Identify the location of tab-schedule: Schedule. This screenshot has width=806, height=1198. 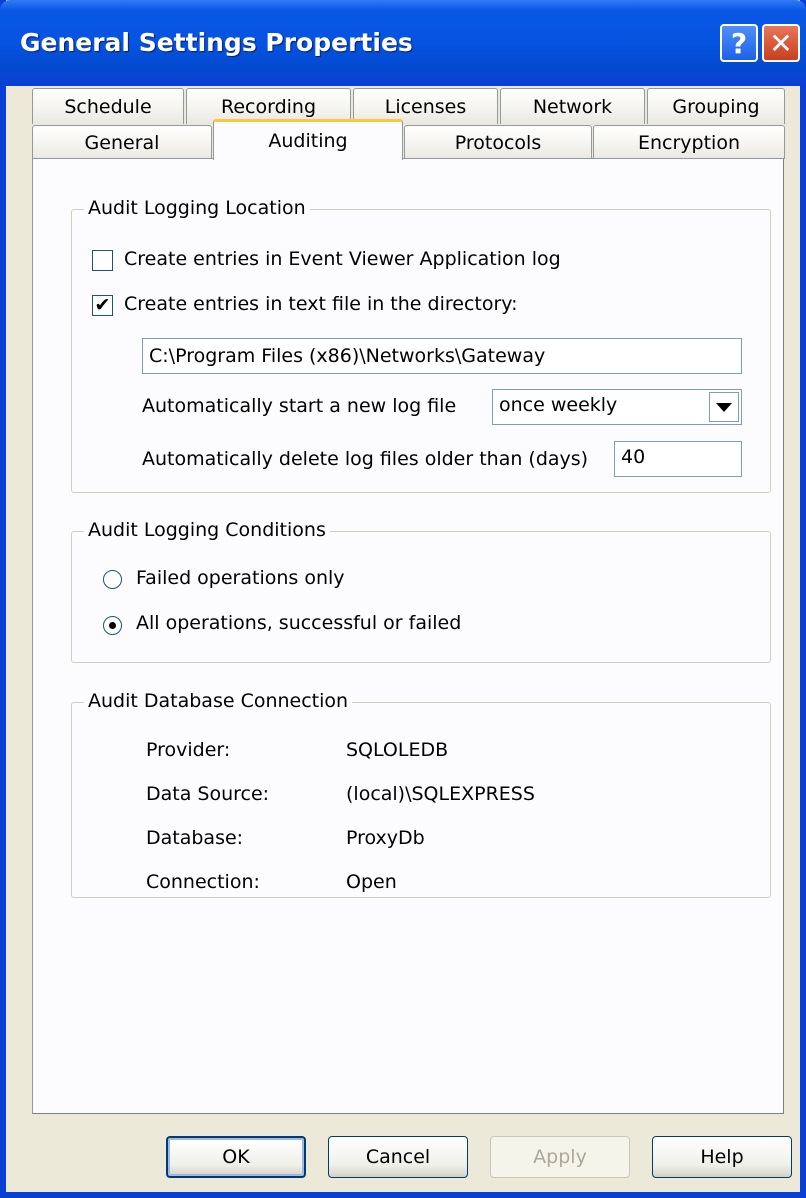
(108, 106).